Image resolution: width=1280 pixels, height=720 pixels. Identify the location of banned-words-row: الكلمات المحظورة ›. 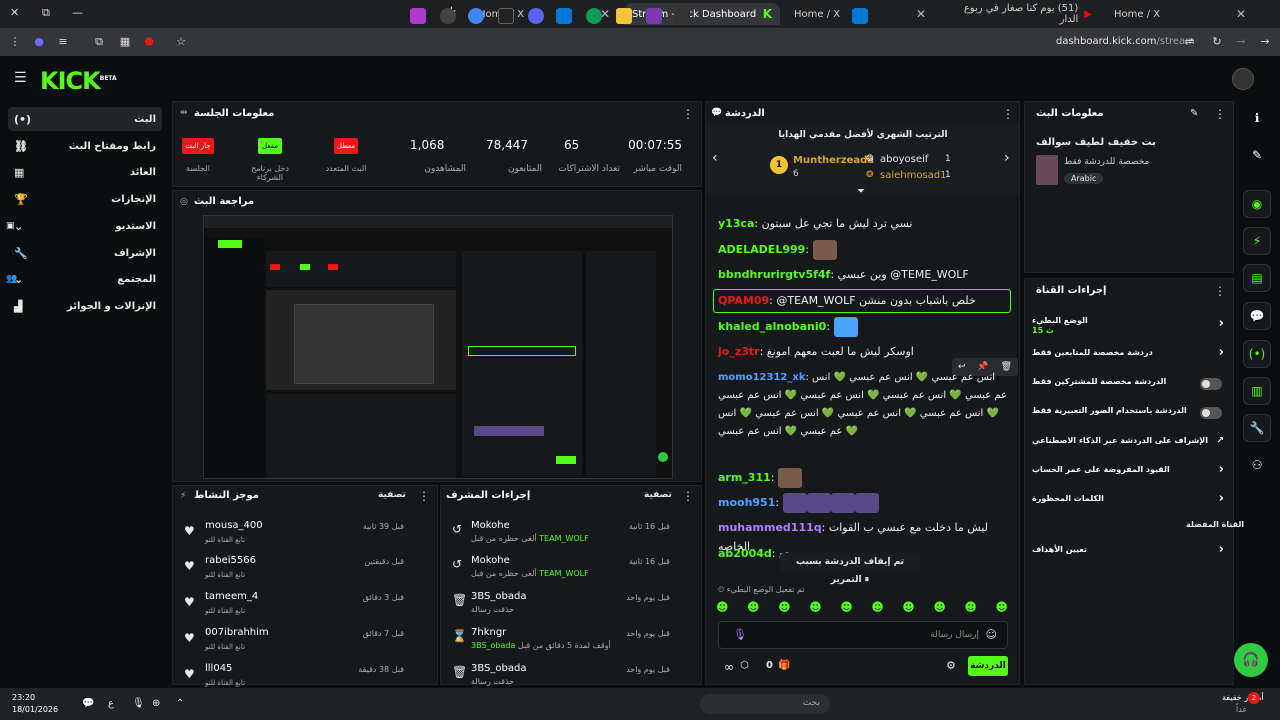
(1131, 500).